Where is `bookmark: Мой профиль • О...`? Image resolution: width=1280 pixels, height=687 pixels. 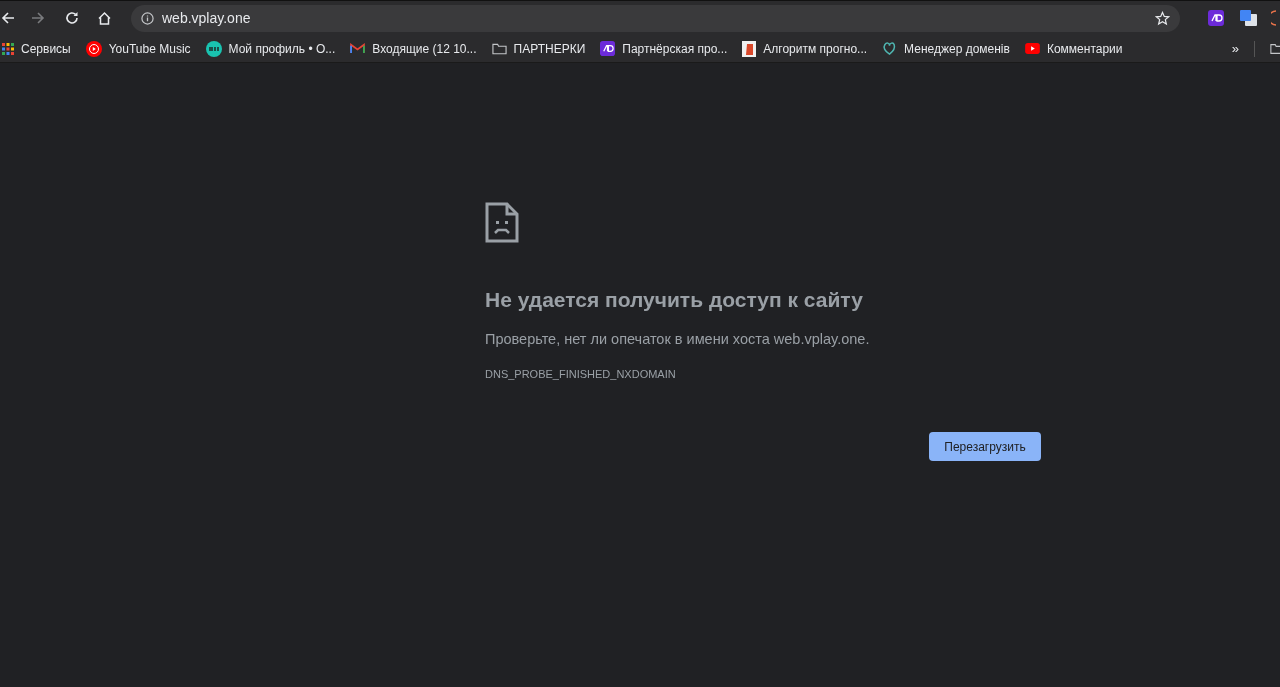
bookmark: Мой профиль • О... is located at coordinates (270, 48).